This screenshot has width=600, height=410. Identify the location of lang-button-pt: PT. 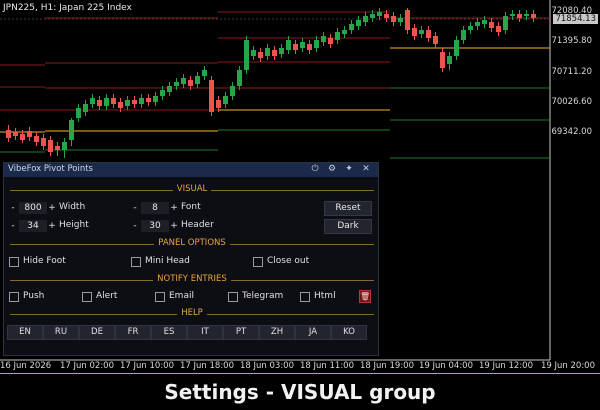
(241, 332).